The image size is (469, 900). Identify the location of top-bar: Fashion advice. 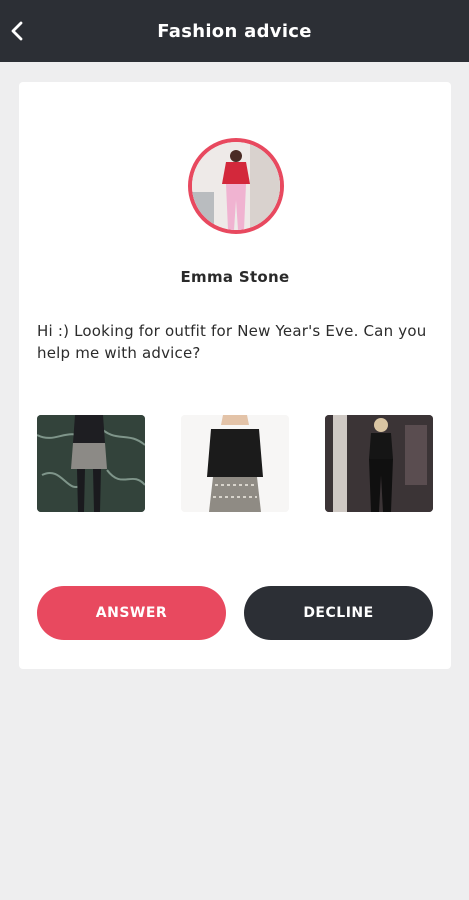
(234, 31).